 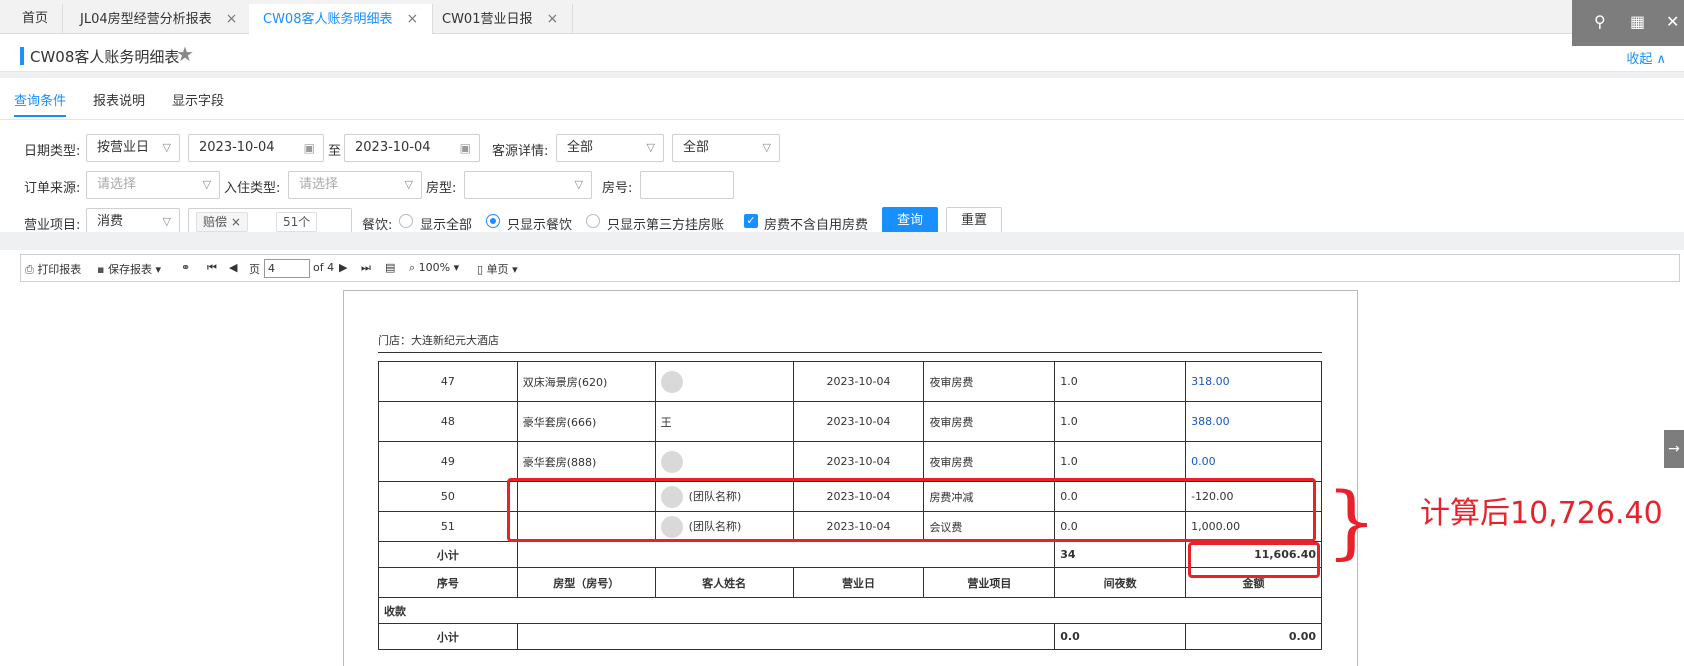 What do you see at coordinates (159, 19) in the screenshot?
I see `tab-jl04: JL04房型经营分析报表 ×` at bounding box center [159, 19].